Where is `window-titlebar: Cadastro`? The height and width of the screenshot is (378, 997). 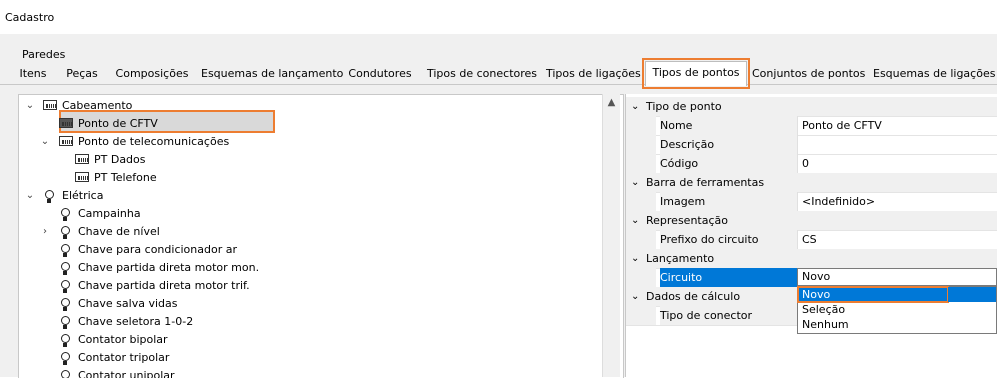
window-titlebar: Cadastro is located at coordinates (498, 17).